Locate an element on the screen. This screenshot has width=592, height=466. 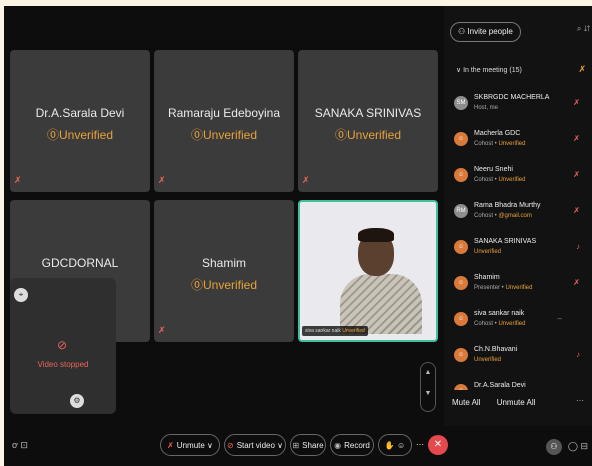
avatar: SM is located at coordinates (461, 103).